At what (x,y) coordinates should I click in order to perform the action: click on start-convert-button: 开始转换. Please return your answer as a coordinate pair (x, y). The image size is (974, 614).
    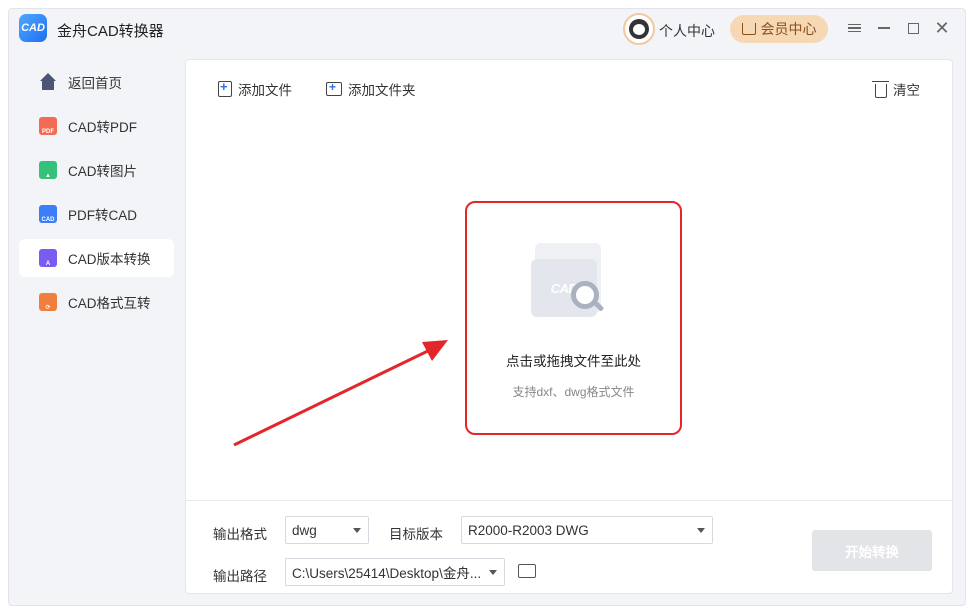
    Looking at the image, I should click on (872, 550).